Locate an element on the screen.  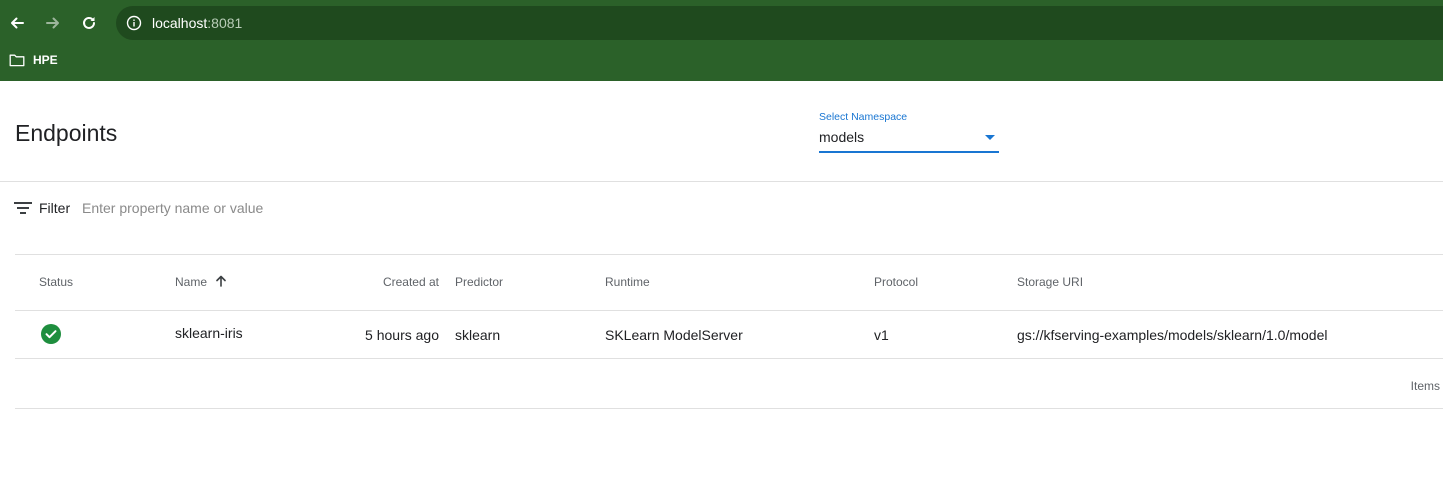
info-icon is located at coordinates (134, 23).